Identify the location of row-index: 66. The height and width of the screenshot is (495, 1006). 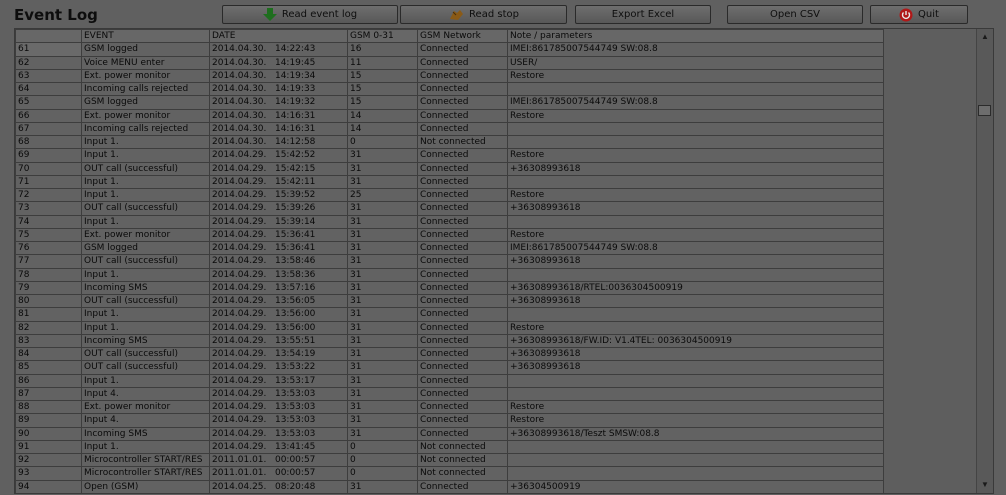
(48, 115).